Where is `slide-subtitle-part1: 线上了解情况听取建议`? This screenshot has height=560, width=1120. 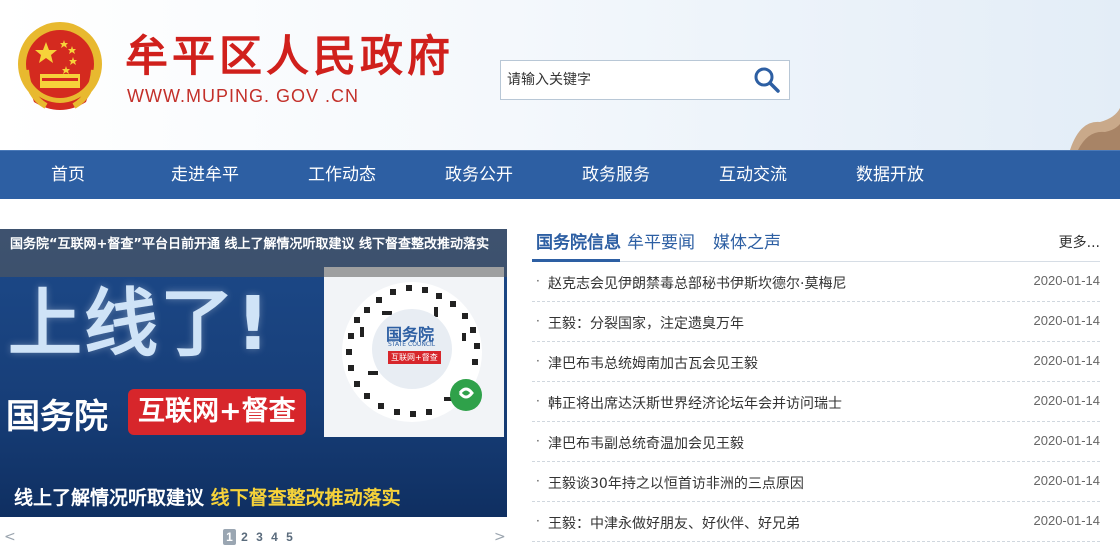 slide-subtitle-part1: 线上了解情况听取建议 is located at coordinates (109, 498).